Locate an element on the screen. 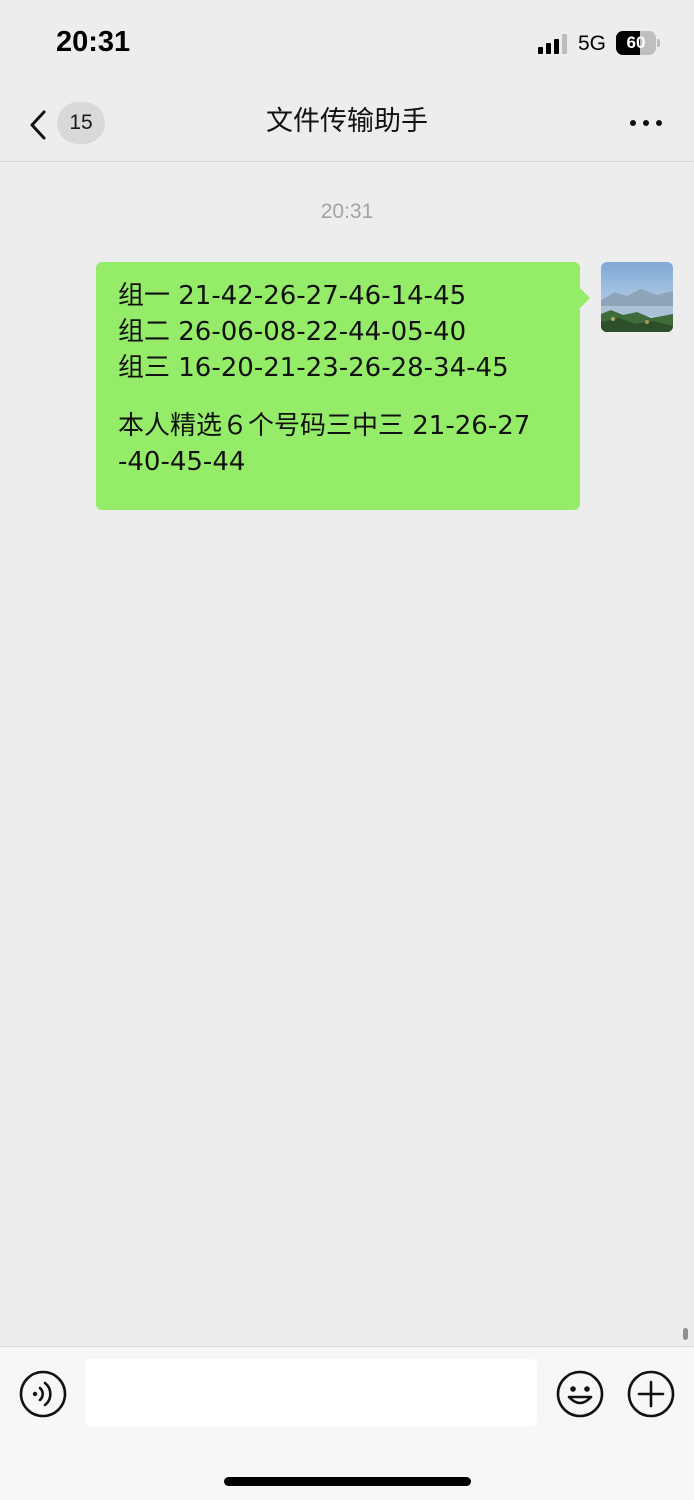 This screenshot has width=694, height=1500. status-time: 20:31 is located at coordinates (93, 42).